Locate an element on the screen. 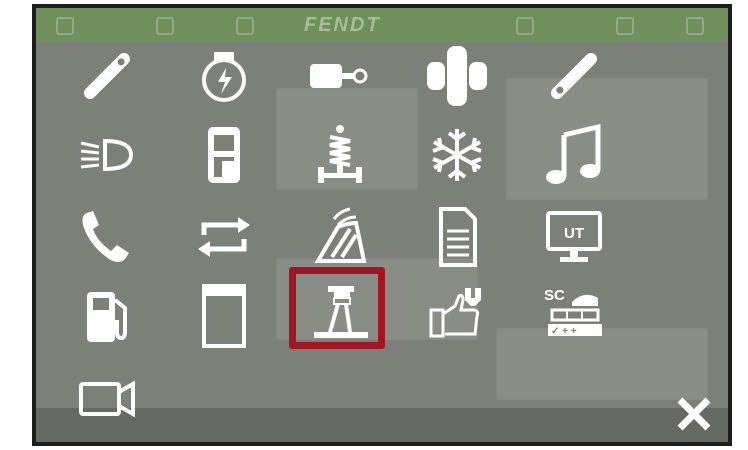 This screenshot has width=748, height=450. hitch-icon is located at coordinates (339, 76).